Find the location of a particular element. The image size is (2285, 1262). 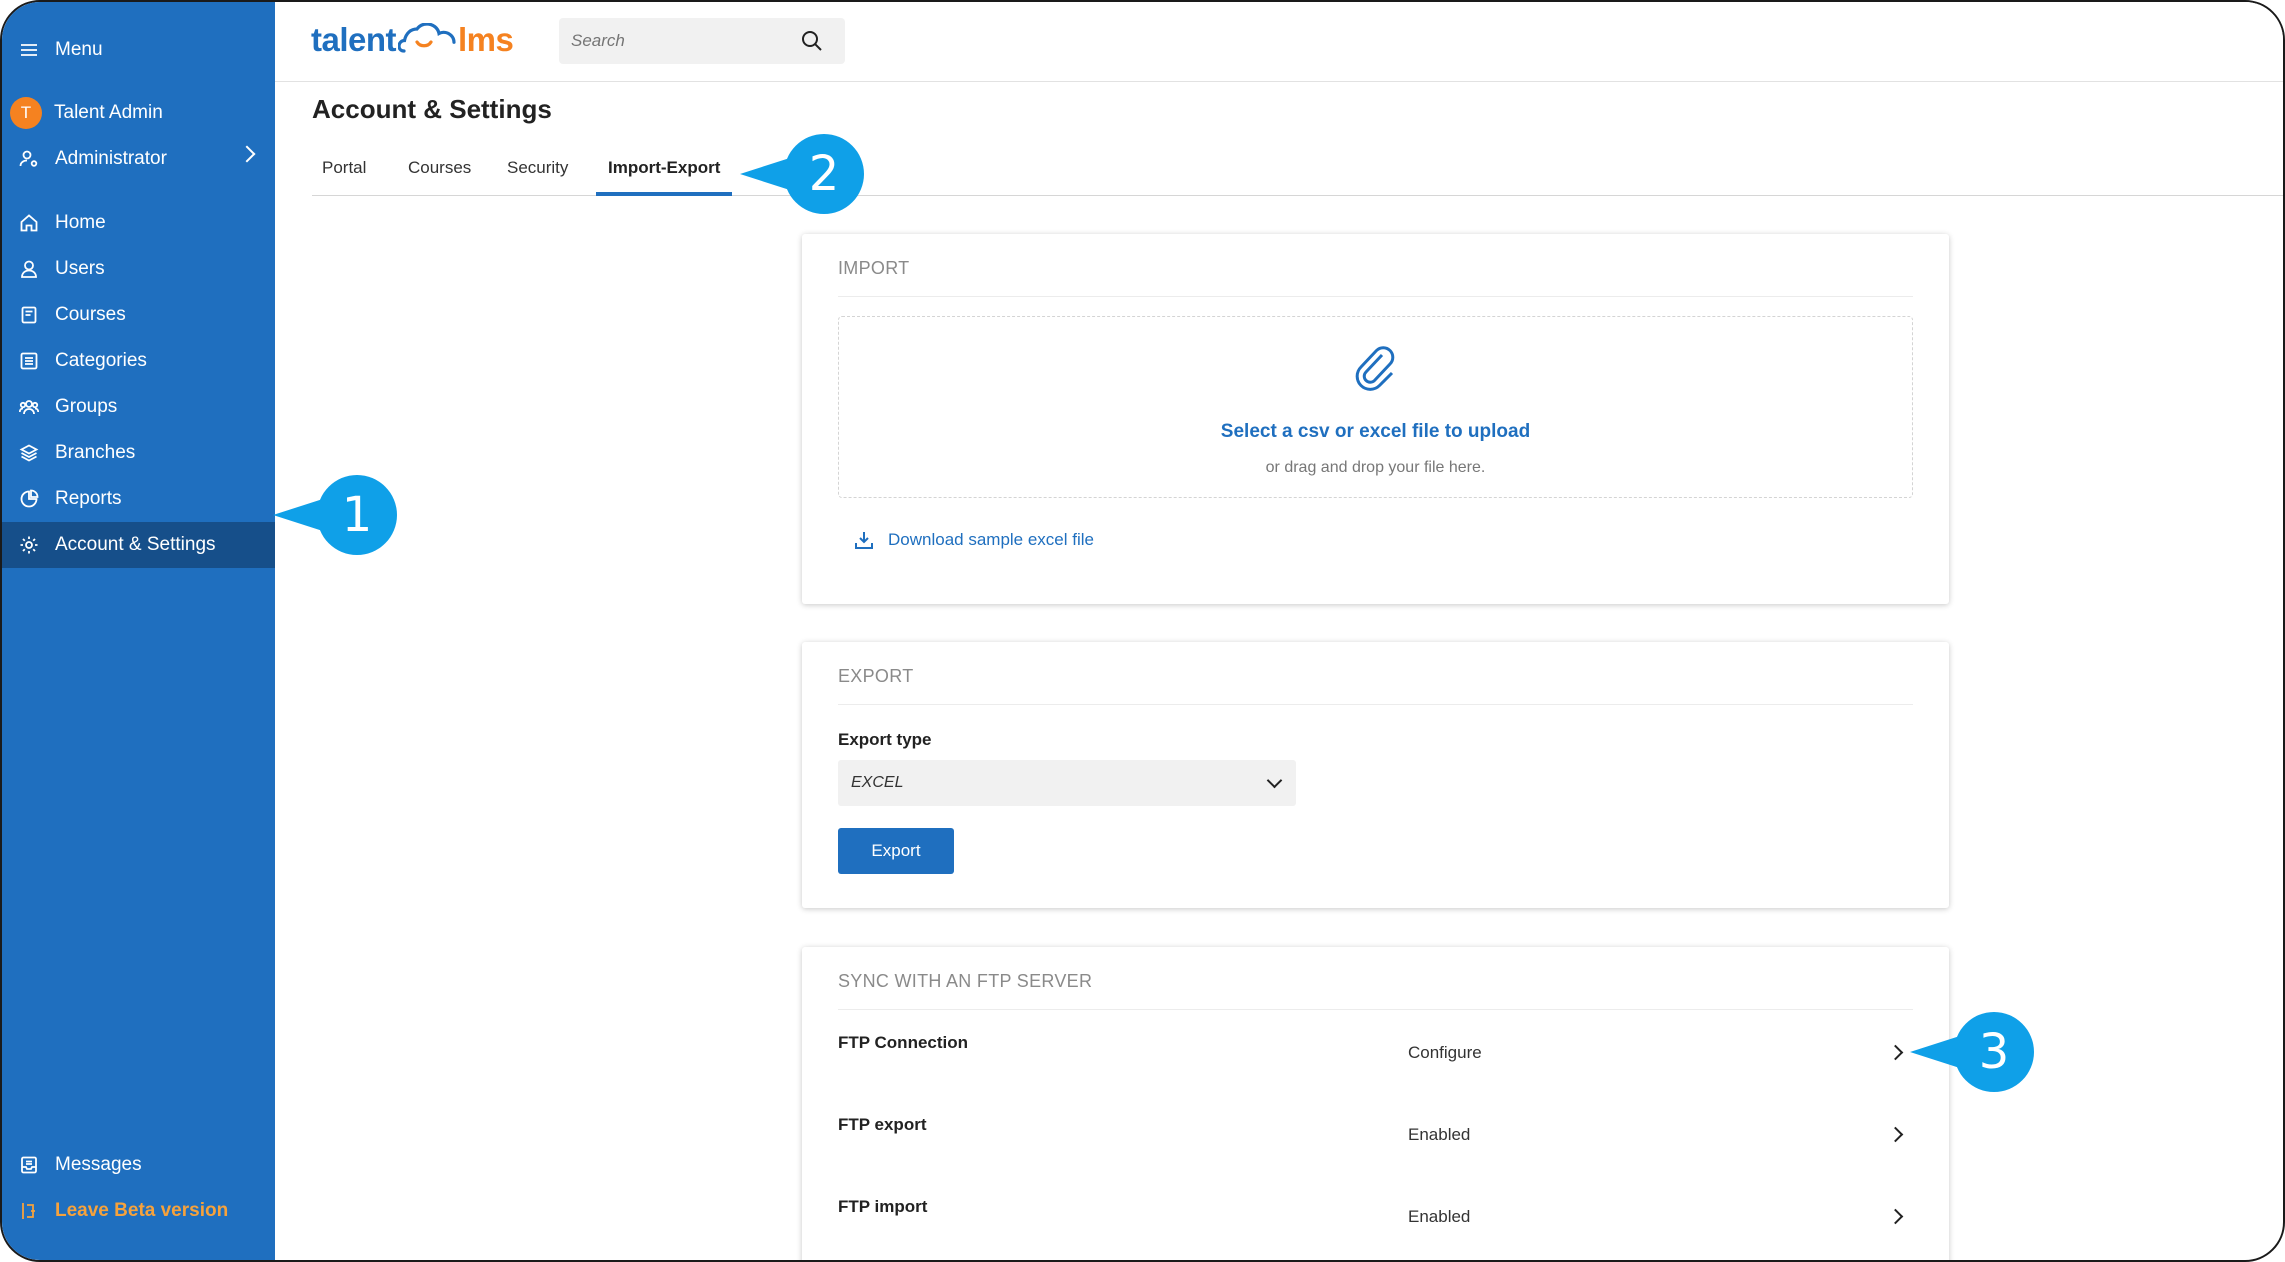

search-box is located at coordinates (702, 41).